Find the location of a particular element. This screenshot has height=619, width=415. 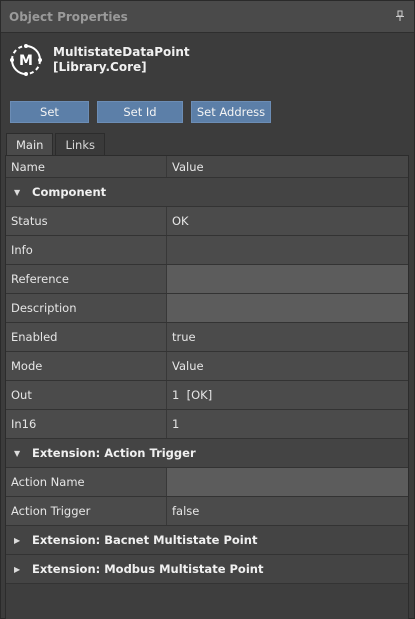

tab-bar: Main Links is located at coordinates (56, 144).